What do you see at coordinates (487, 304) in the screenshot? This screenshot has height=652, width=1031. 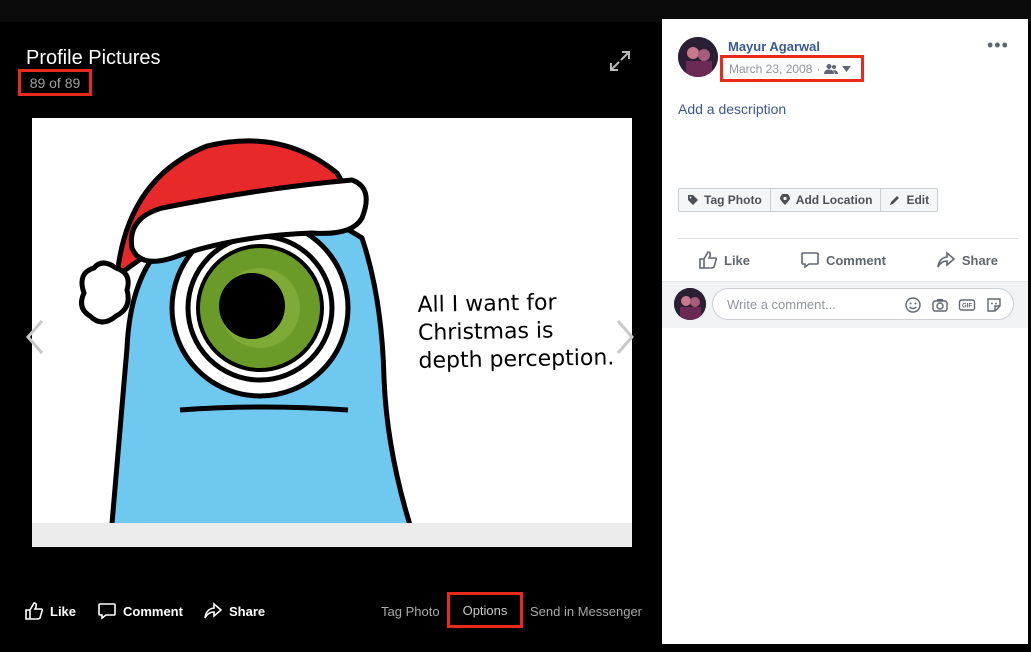 I see `caption-line: All I want for` at bounding box center [487, 304].